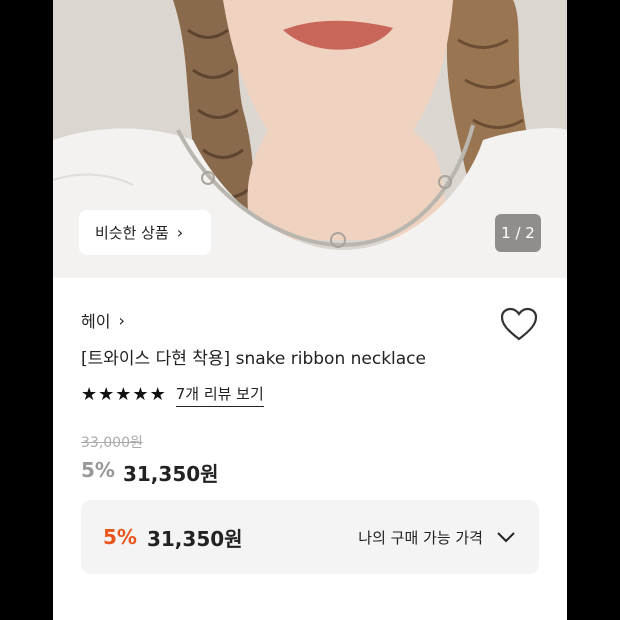 The width and height of the screenshot is (620, 620). I want to click on similar-products-label: 비슷한 상품, so click(132, 233).